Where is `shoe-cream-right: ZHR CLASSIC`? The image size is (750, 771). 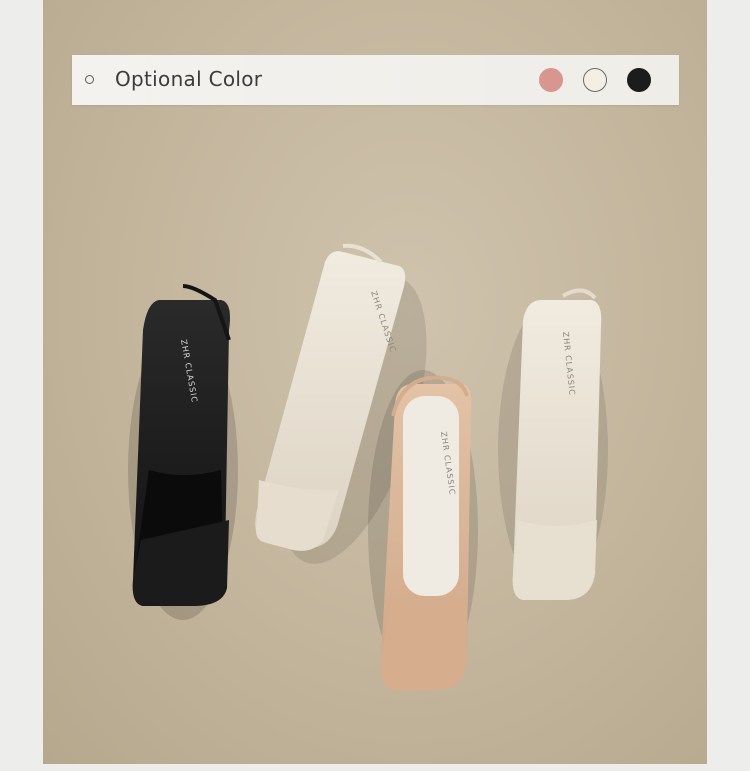
shoe-cream-right: ZHR CLASSIC is located at coordinates (553, 444).